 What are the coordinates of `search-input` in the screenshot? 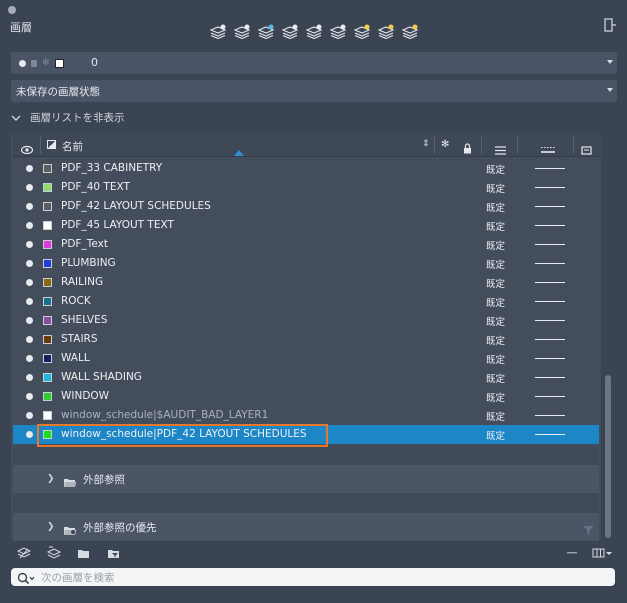 It's located at (321, 577).